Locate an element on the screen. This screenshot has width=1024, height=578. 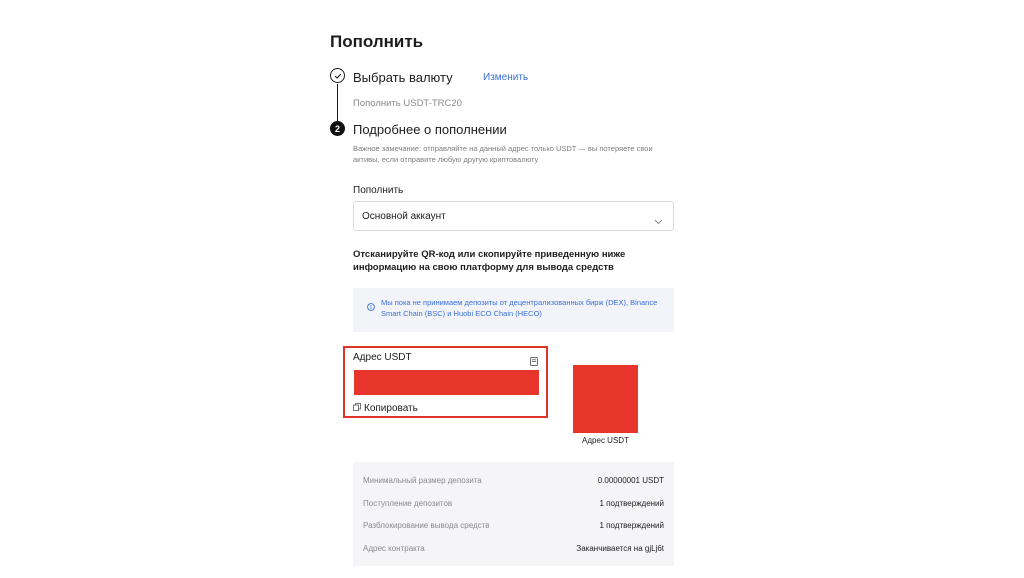
usdt-address-label: Адрес USDT is located at coordinates (382, 357).